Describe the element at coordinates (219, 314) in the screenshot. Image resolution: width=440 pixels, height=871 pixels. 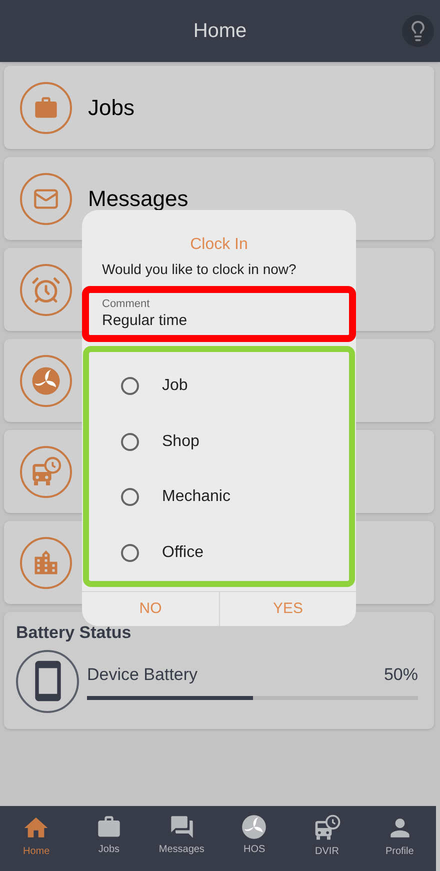
I see `comment-field: Comment Regular time` at that location.